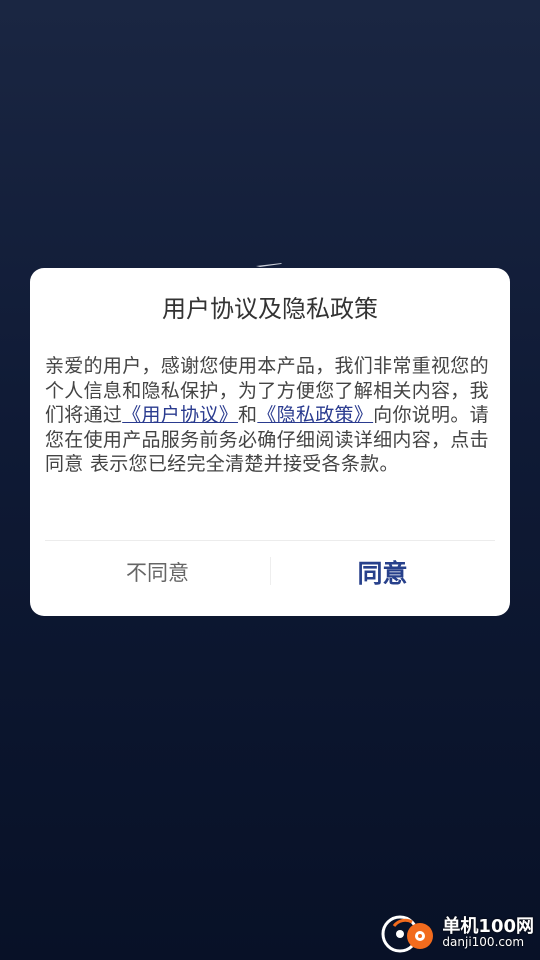  I want to click on dialog-title: 用户协议及隐私政策, so click(270, 309).